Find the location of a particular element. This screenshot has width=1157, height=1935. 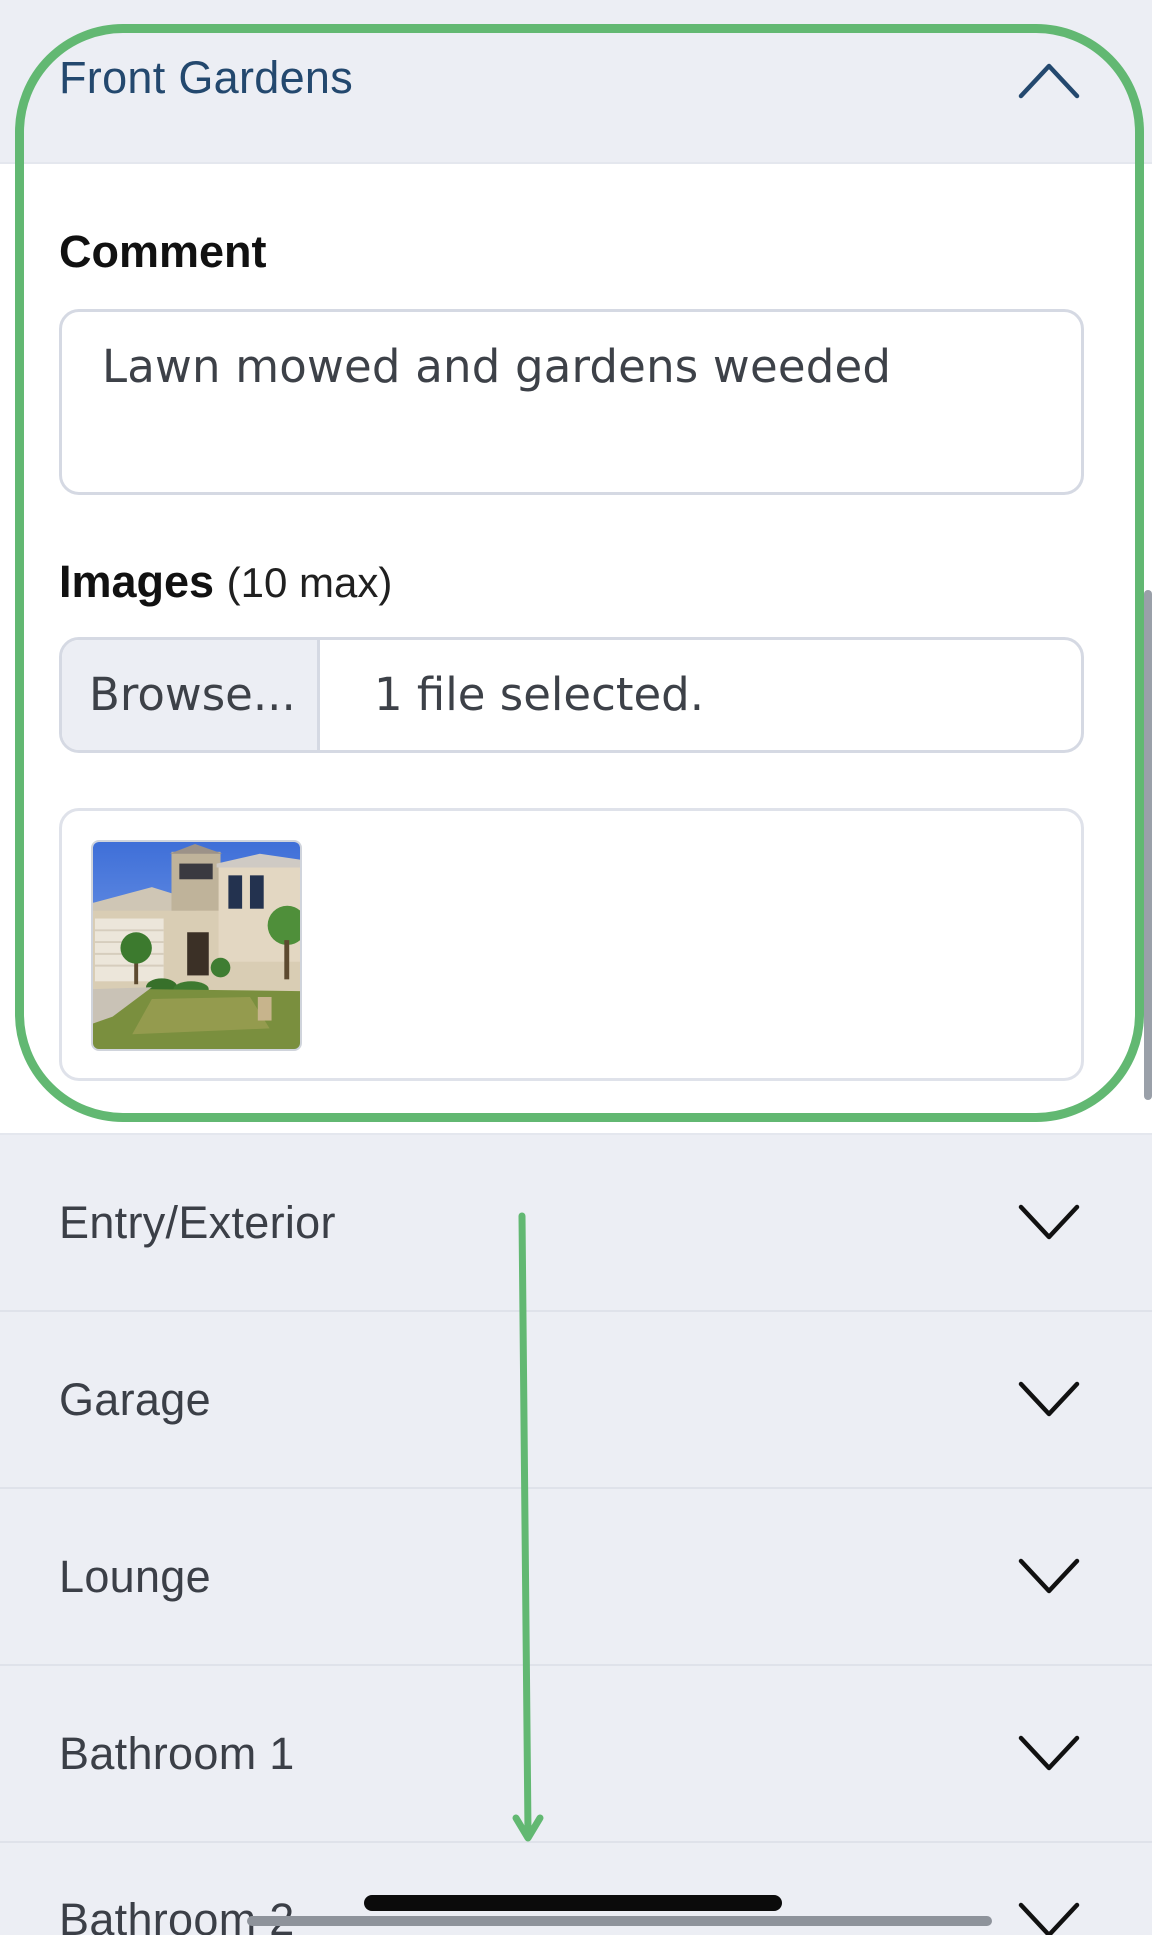

home-indicator is located at coordinates (573, 1903).